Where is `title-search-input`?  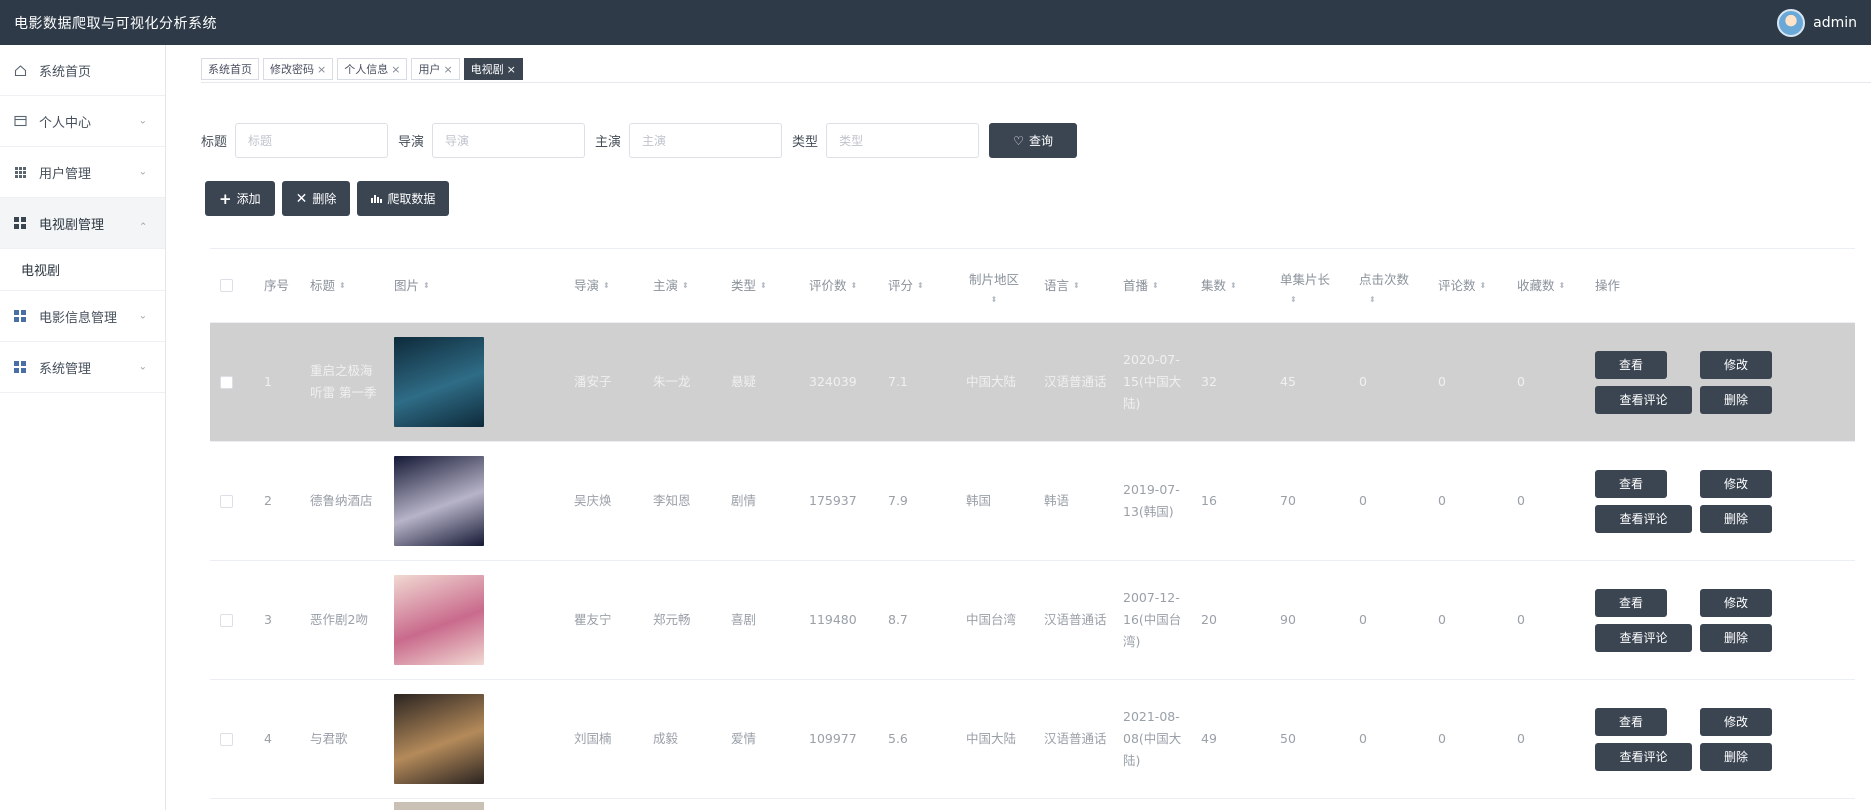 title-search-input is located at coordinates (312, 140).